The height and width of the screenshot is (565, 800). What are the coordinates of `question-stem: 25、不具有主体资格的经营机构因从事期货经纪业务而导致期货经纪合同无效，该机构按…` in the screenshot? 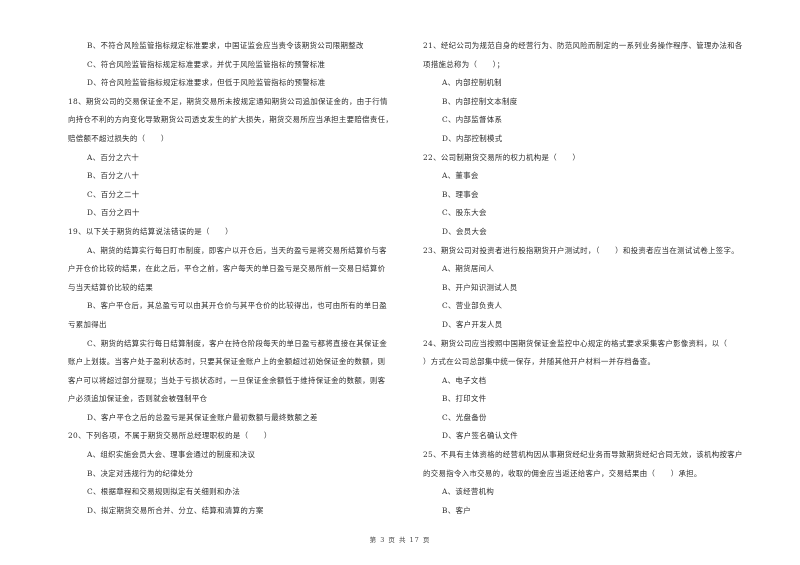 It's located at (583, 455).